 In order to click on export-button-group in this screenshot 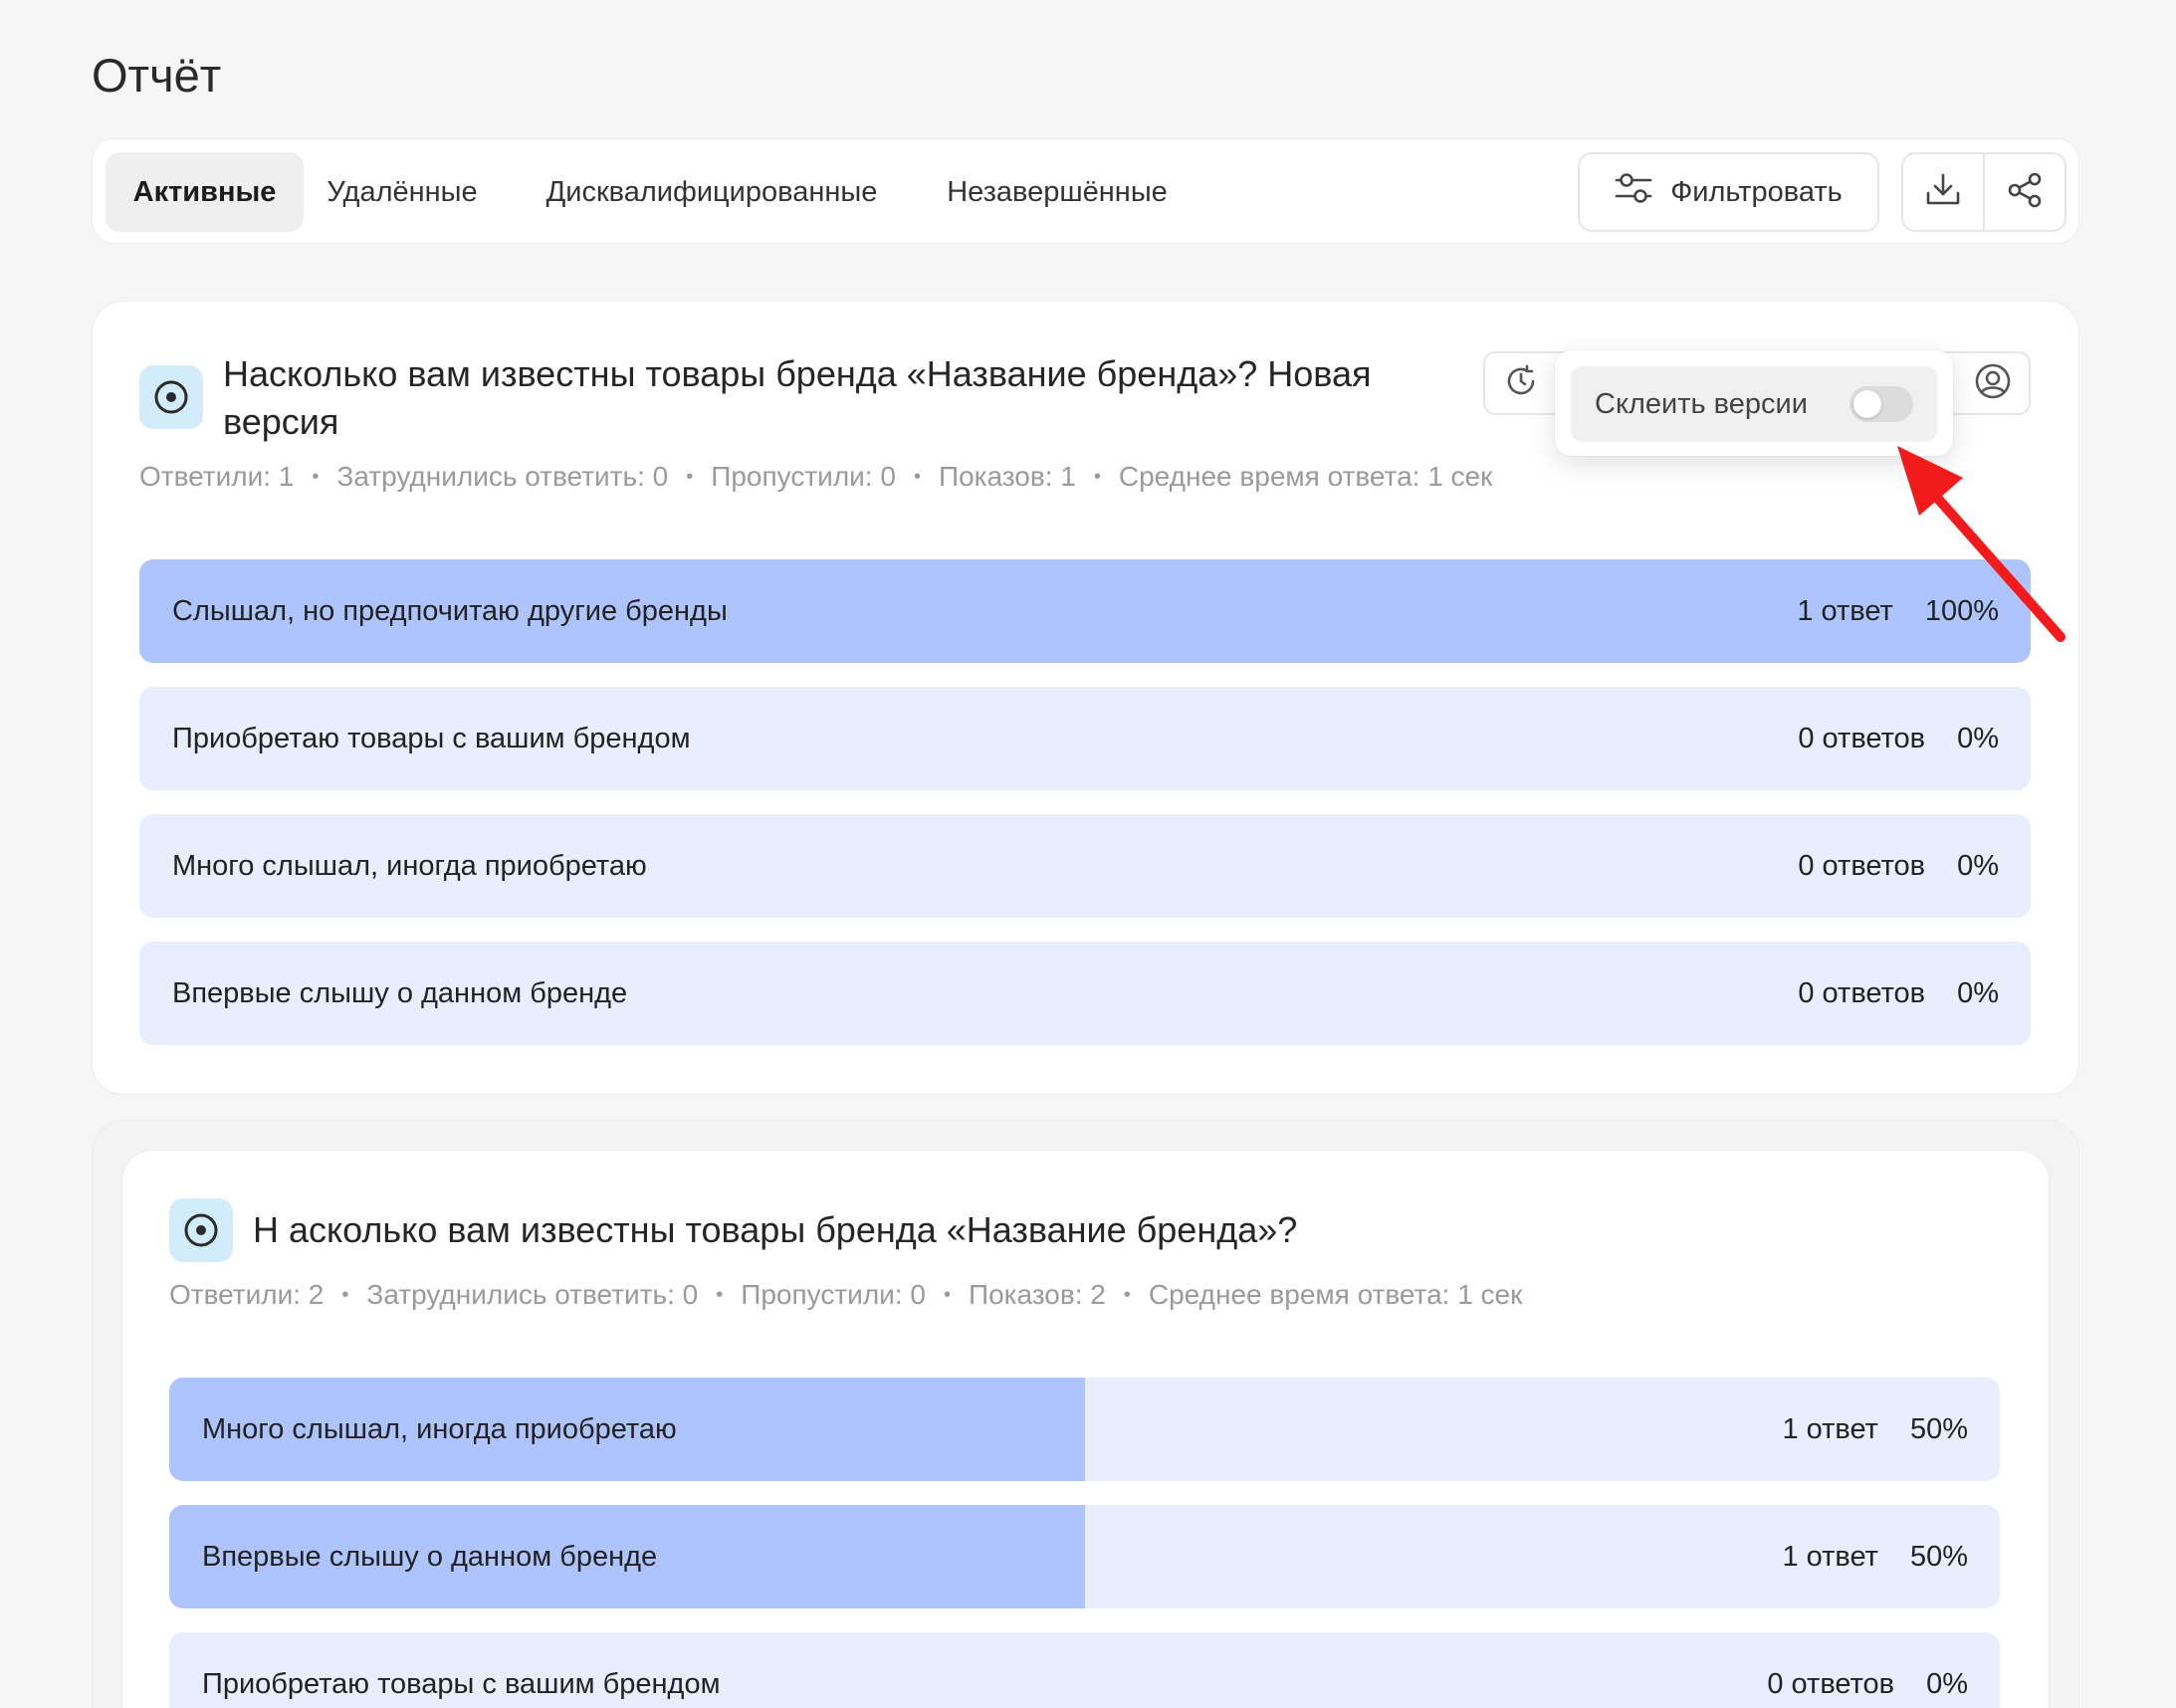, I will do `click(1984, 192)`.